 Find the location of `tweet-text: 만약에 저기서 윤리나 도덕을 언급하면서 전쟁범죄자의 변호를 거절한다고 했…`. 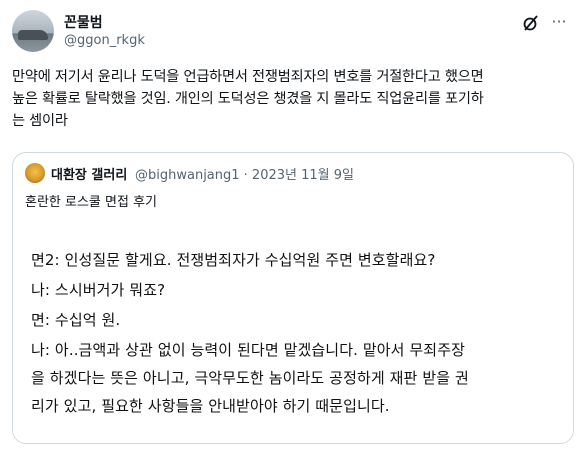

tweet-text: 만약에 저기서 윤리나 도덕을 언급하면서 전쟁범죄자의 변호를 거절한다고 했… is located at coordinates (248, 99).